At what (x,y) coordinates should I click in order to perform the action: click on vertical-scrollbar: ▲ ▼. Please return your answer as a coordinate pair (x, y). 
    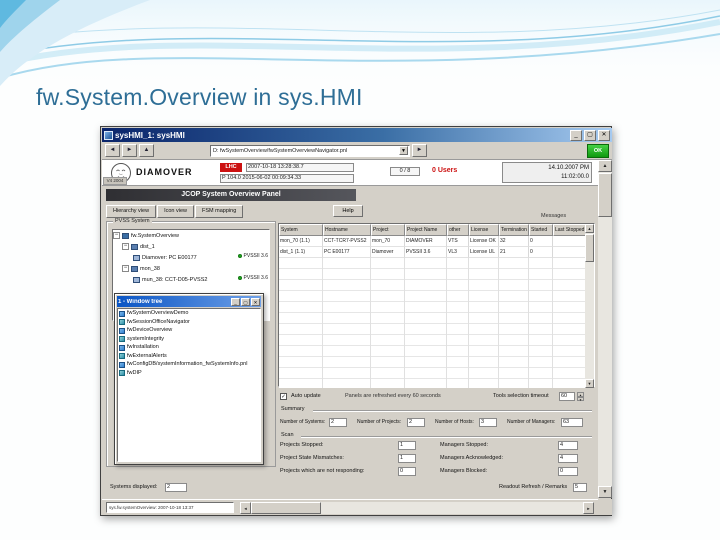
    Looking at the image, I should click on (605, 329).